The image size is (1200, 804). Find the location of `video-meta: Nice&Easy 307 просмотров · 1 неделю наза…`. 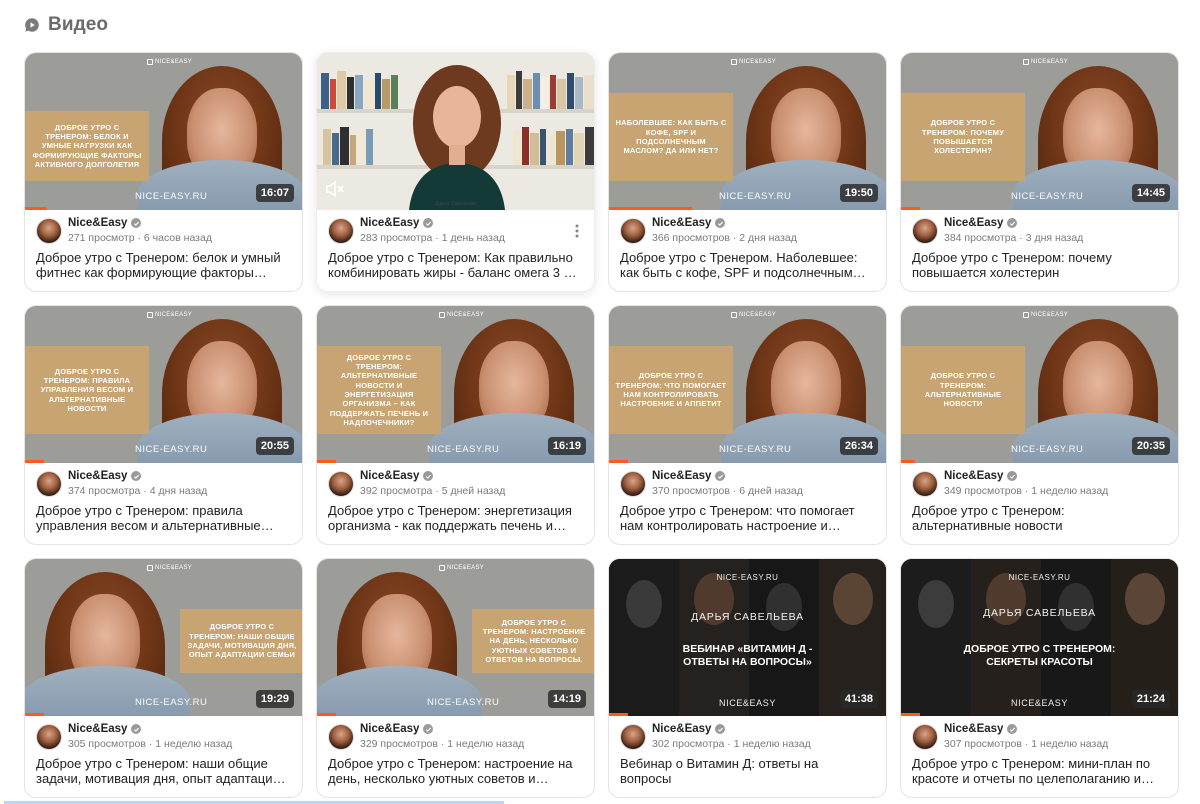

video-meta: Nice&Easy 307 просмотров · 1 неделю наза… is located at coordinates (1039, 738).